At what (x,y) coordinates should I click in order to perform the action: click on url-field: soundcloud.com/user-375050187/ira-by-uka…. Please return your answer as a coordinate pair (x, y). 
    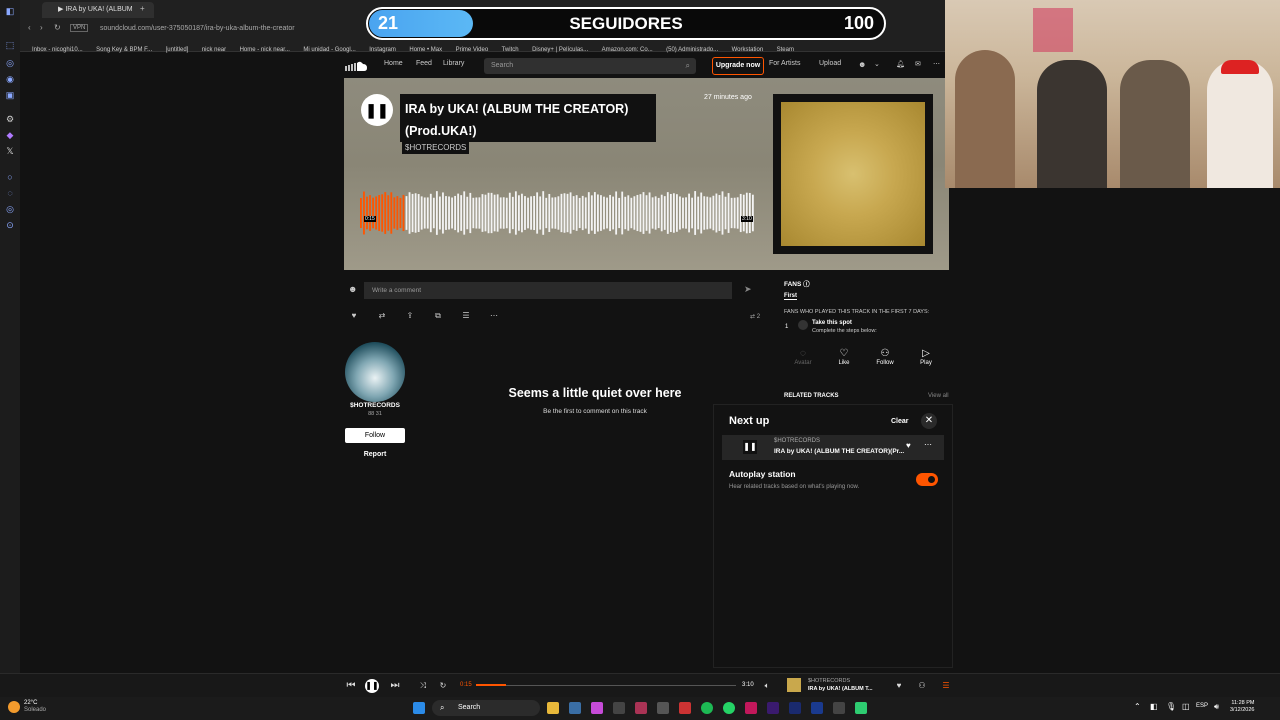
    Looking at the image, I should click on (197, 29).